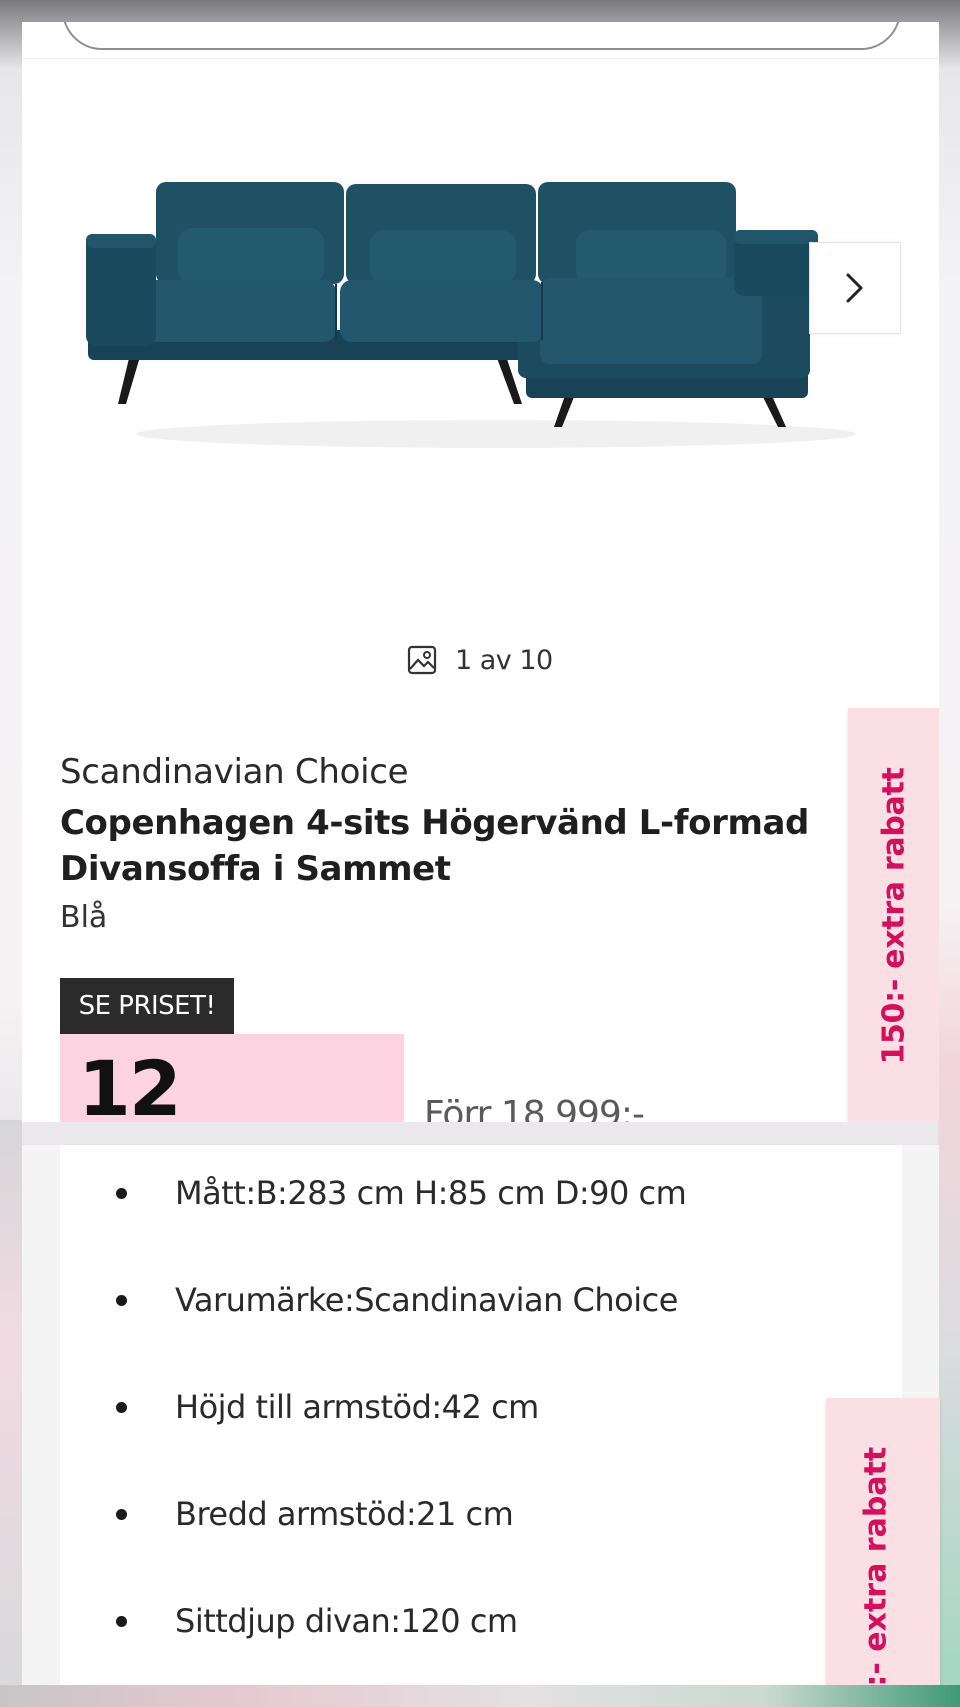  I want to click on image-counter: 1 av 10, so click(480, 660).